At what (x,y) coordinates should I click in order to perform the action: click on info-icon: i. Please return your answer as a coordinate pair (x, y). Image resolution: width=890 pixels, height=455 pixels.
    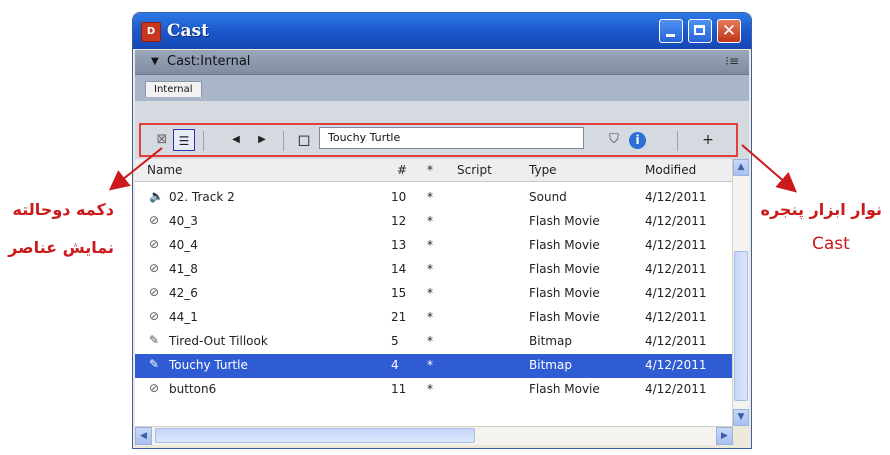
    Looking at the image, I should click on (637, 140).